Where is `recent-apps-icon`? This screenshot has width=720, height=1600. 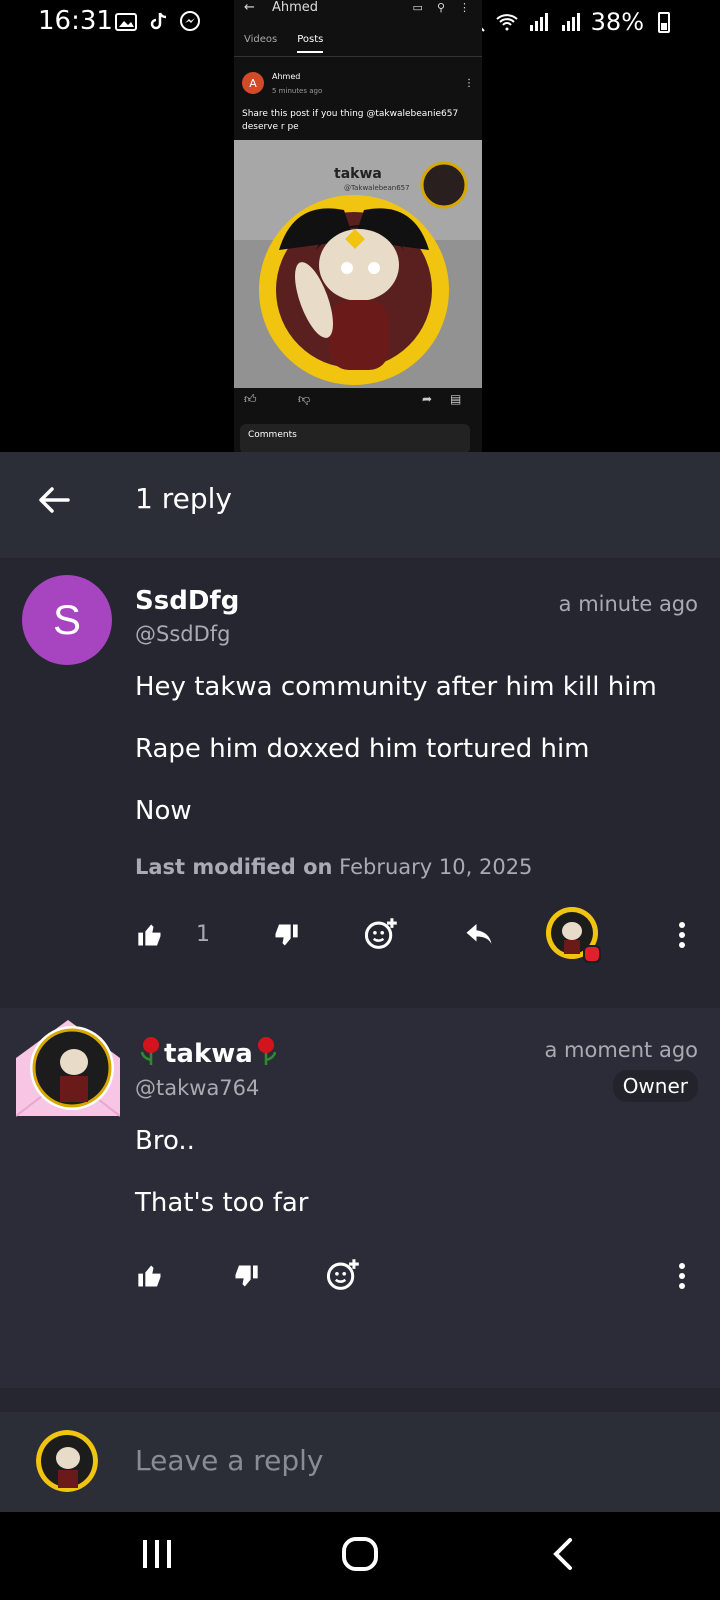 recent-apps-icon is located at coordinates (157, 1554).